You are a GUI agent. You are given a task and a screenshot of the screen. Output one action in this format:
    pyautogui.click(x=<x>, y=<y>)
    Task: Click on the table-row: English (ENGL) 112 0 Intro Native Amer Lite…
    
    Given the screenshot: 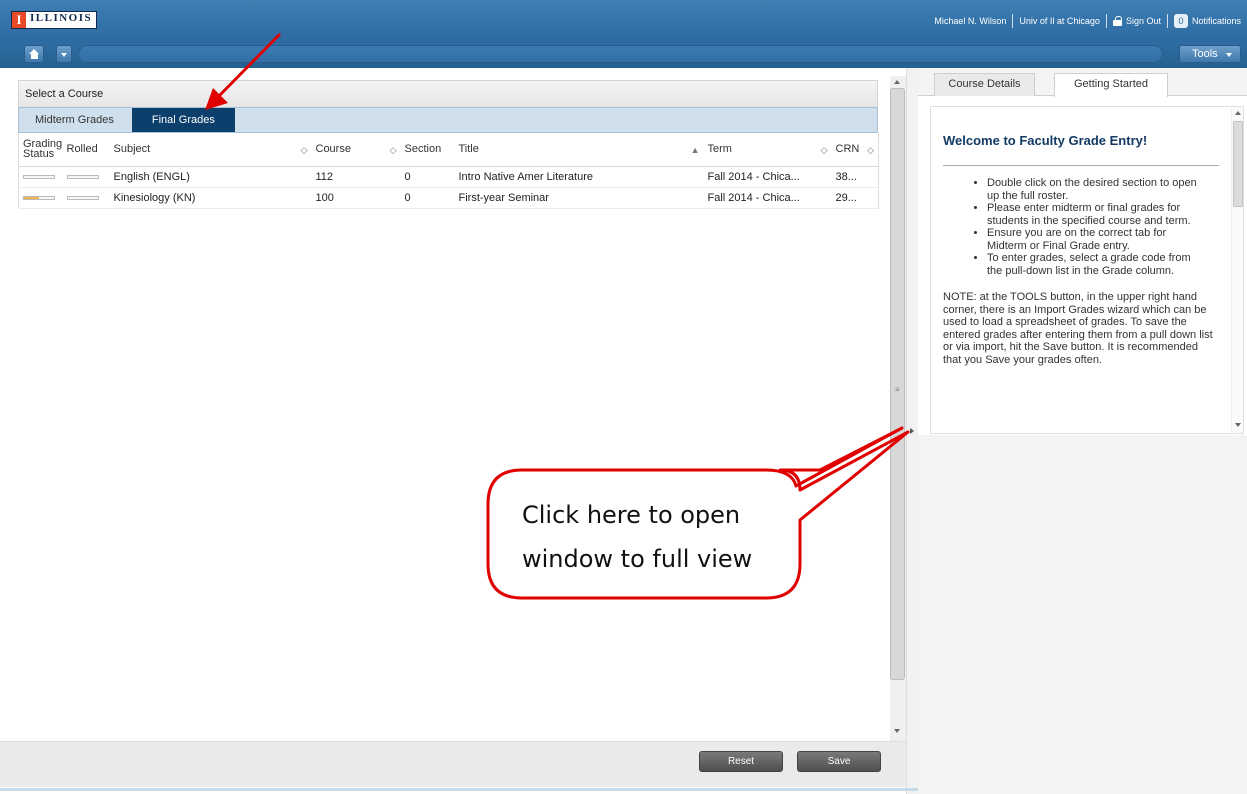 What is the action you would take?
    pyautogui.click(x=448, y=177)
    